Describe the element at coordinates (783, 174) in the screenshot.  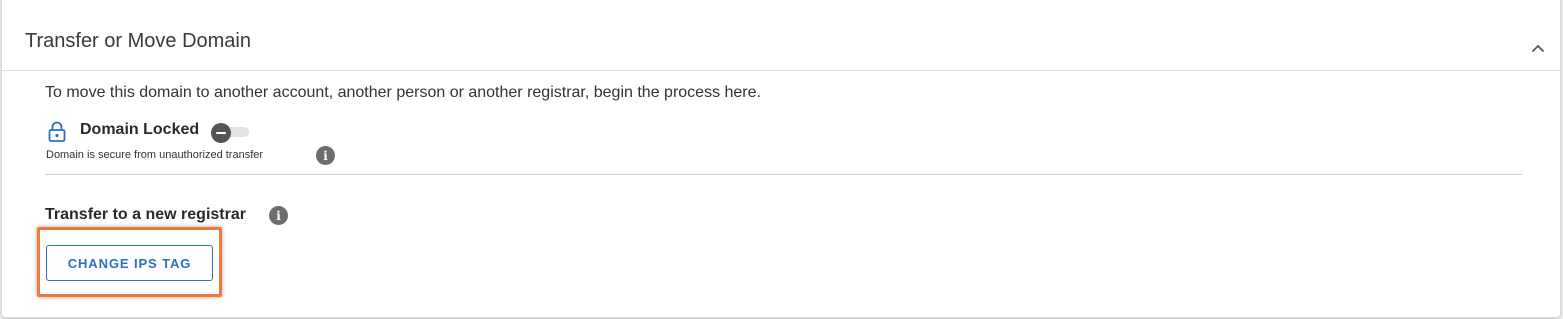
I see `section-divider` at that location.